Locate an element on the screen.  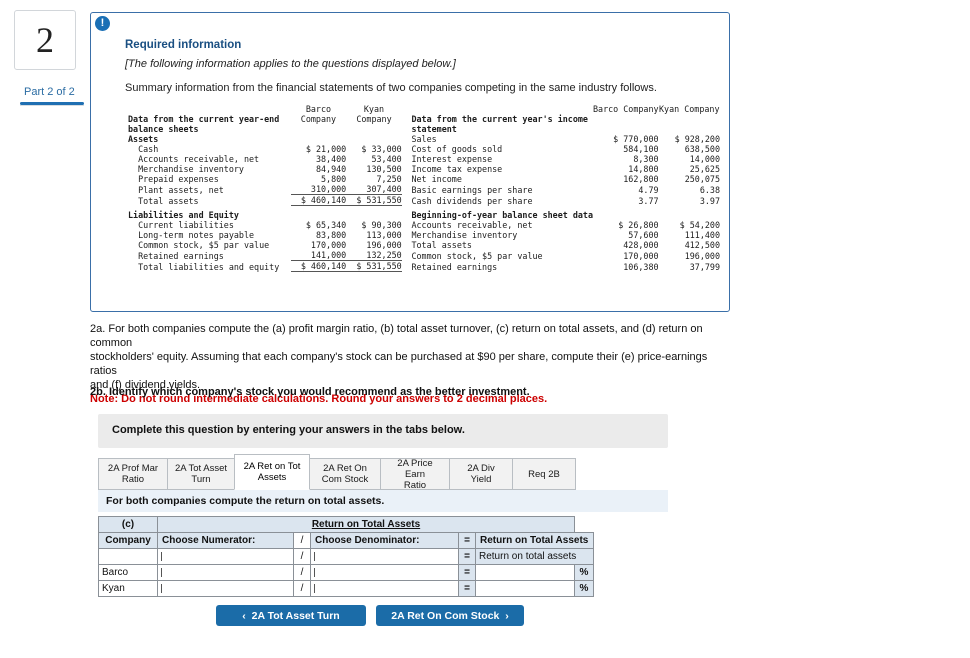
tab-2a-price-earn-ratio: 2A Price Earn Ratio is located at coordinates (415, 474).